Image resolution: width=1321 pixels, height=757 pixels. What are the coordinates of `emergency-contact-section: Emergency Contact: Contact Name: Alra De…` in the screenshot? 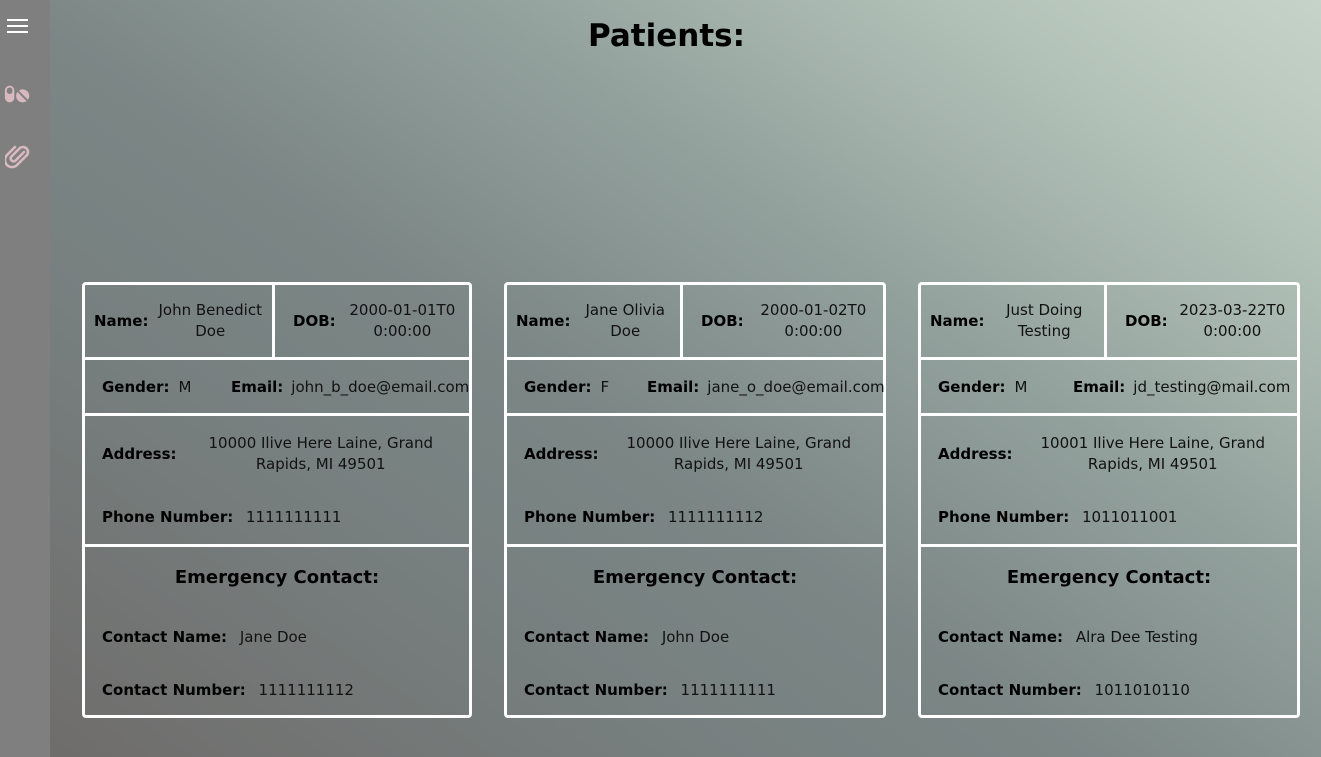 It's located at (1109, 631).